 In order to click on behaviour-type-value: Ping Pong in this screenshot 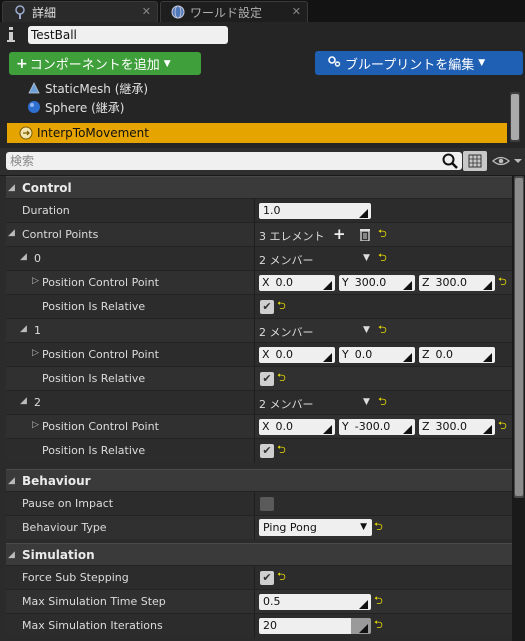, I will do `click(290, 527)`.